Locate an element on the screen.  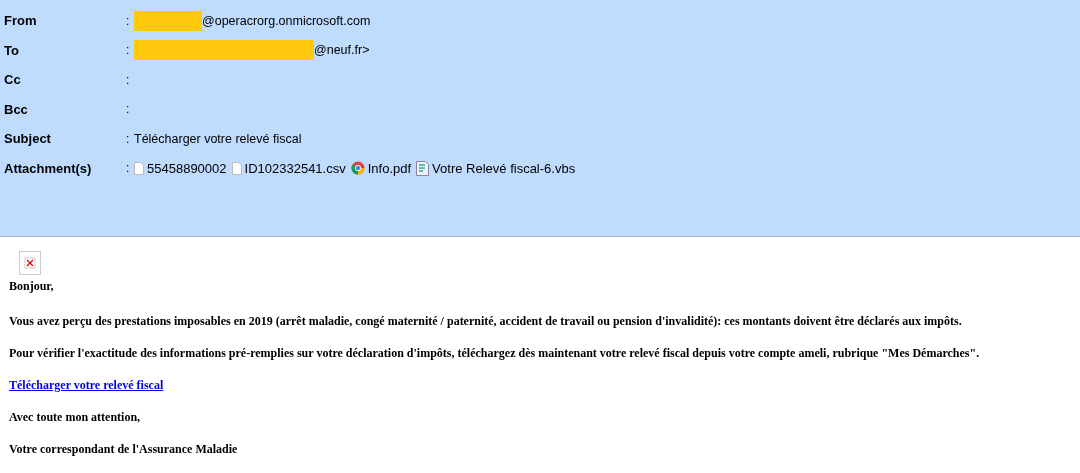
field-value: @neuf.fr> is located at coordinates (342, 50).